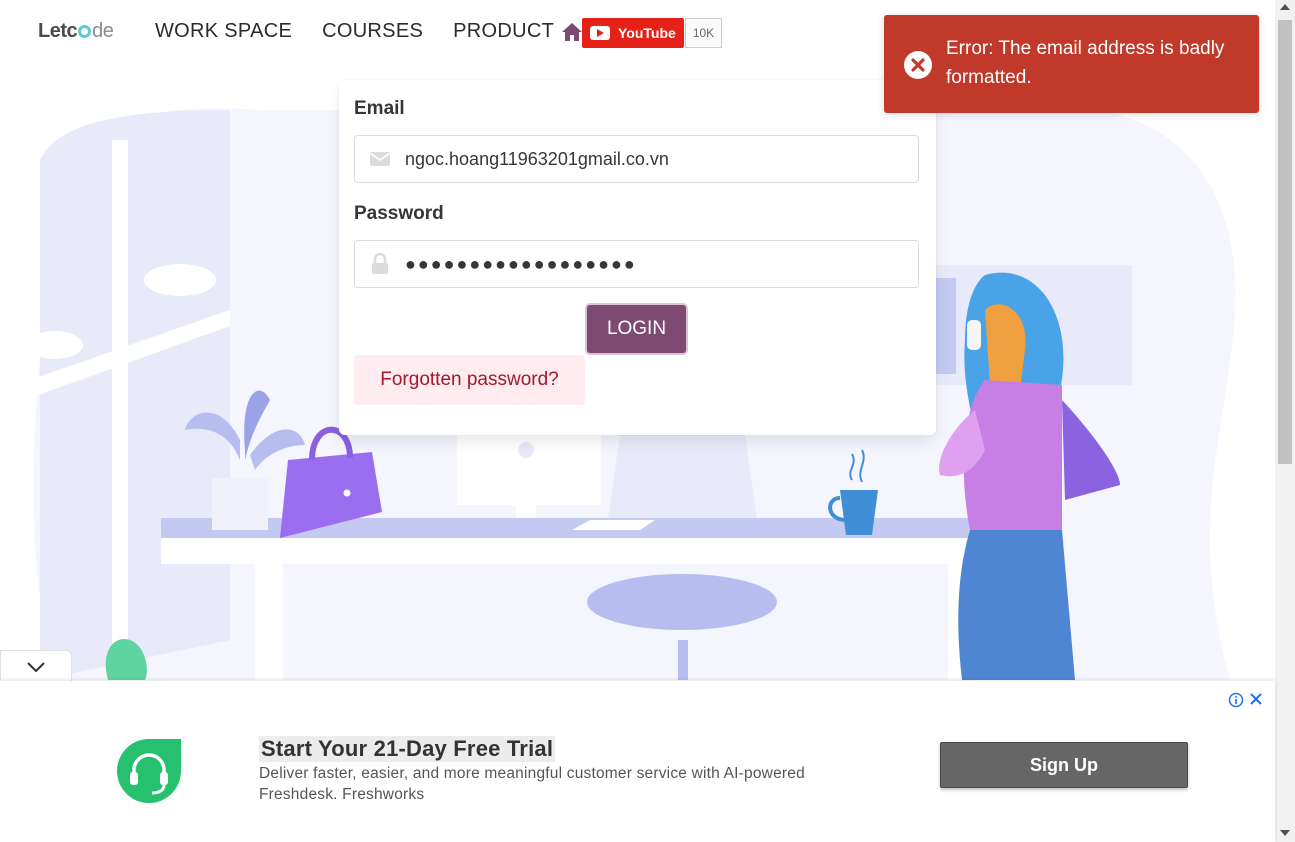 This screenshot has width=1295, height=842. What do you see at coordinates (521, 264) in the screenshot?
I see `password-value: ●●●●●●●●●●●●●●●●●●` at bounding box center [521, 264].